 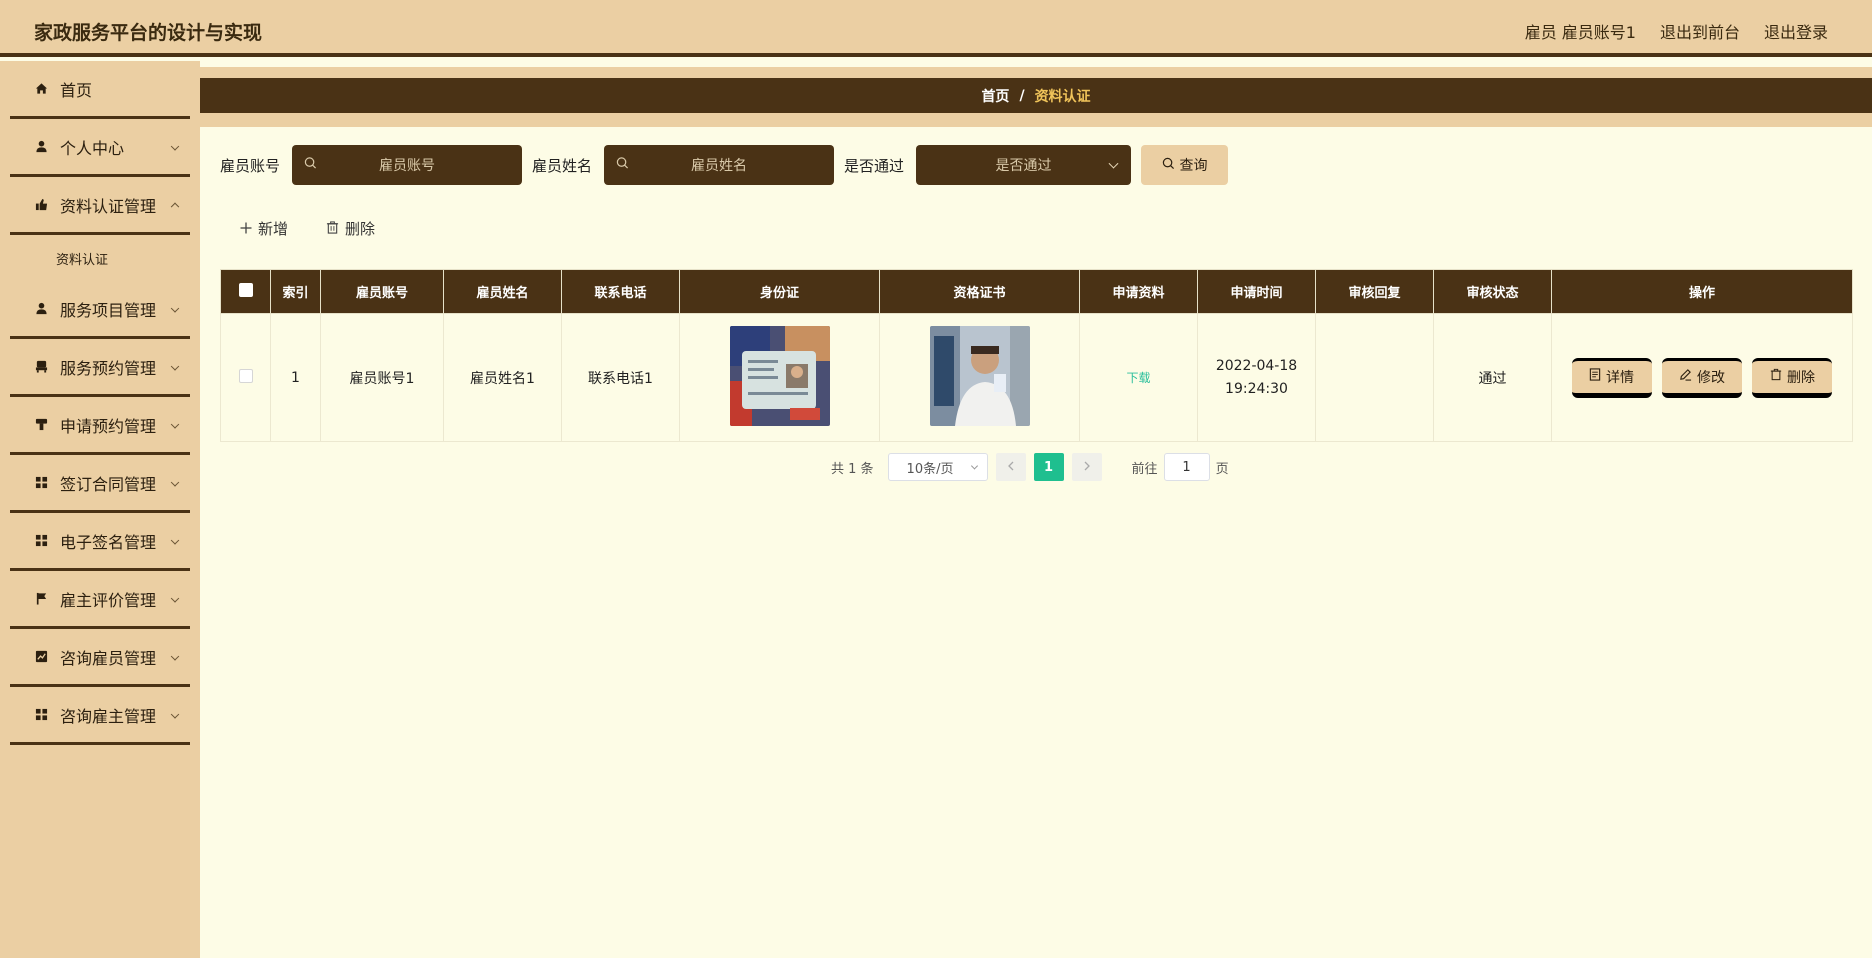 What do you see at coordinates (148, 33) in the screenshot?
I see `app-title: 家政服务平台的设计与实现` at bounding box center [148, 33].